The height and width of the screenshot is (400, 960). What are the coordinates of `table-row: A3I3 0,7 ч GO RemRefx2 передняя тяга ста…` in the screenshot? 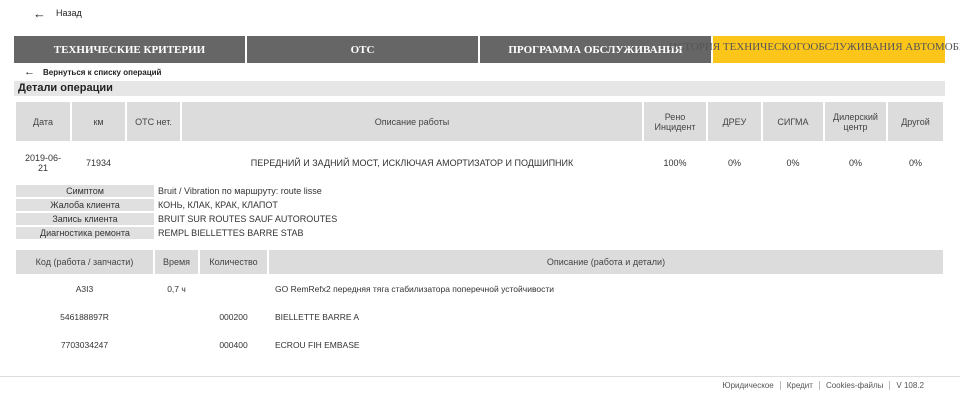 It's located at (479, 289).